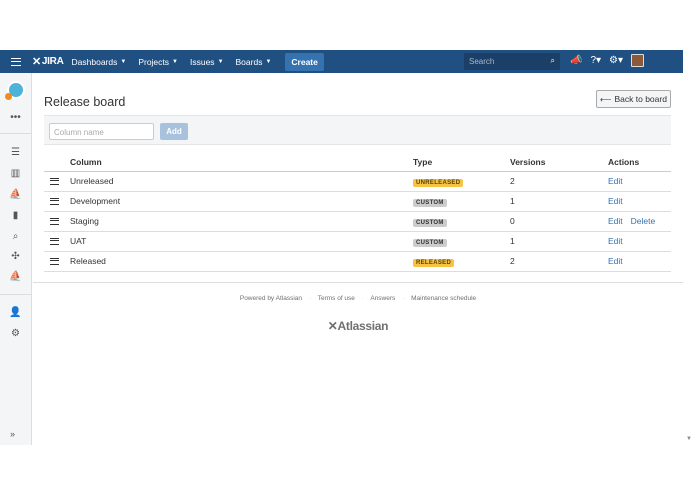 This screenshot has height=494, width=695. I want to click on column-versions: 0, so click(559, 221).